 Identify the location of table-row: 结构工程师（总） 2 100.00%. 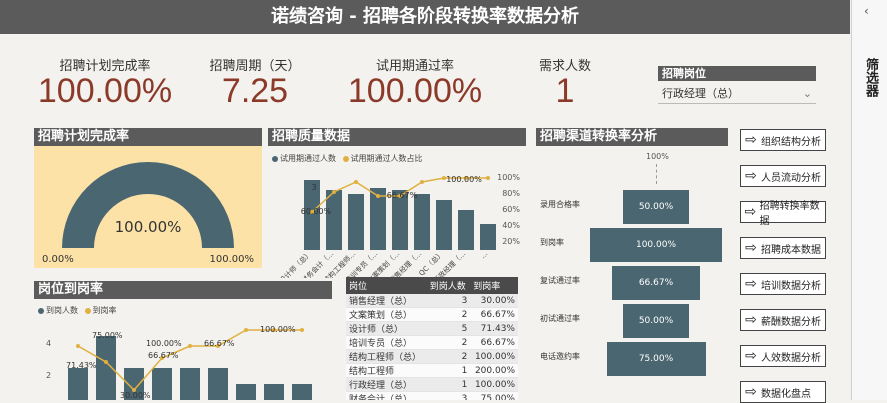
(432, 356).